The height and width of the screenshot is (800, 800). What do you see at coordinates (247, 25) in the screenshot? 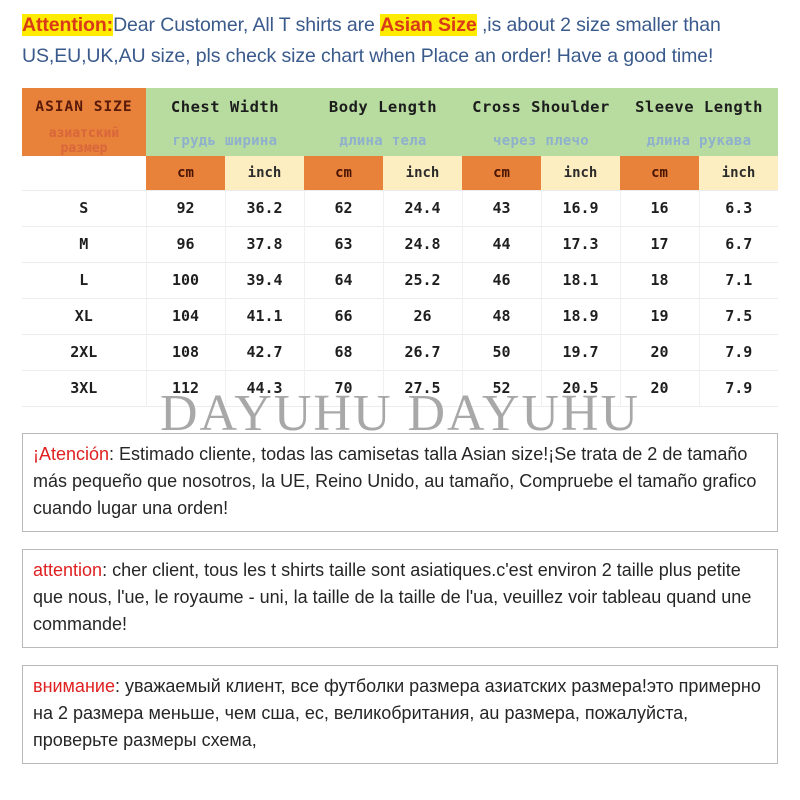
I see `attention-text-part1: Dear Customer, All T shirts are` at bounding box center [247, 25].